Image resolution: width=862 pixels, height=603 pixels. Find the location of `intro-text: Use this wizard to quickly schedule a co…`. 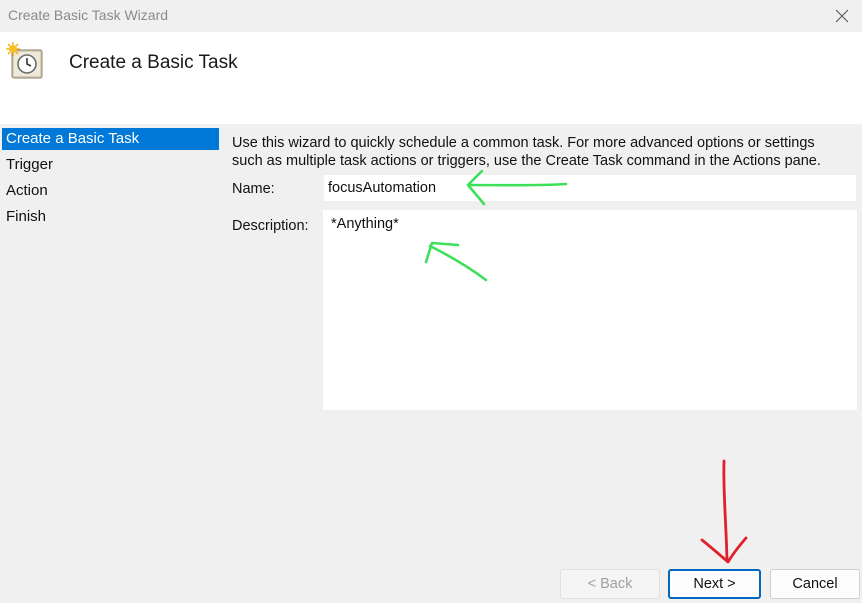

intro-text: Use this wizard to quickly schedule a co… is located at coordinates (542, 152).